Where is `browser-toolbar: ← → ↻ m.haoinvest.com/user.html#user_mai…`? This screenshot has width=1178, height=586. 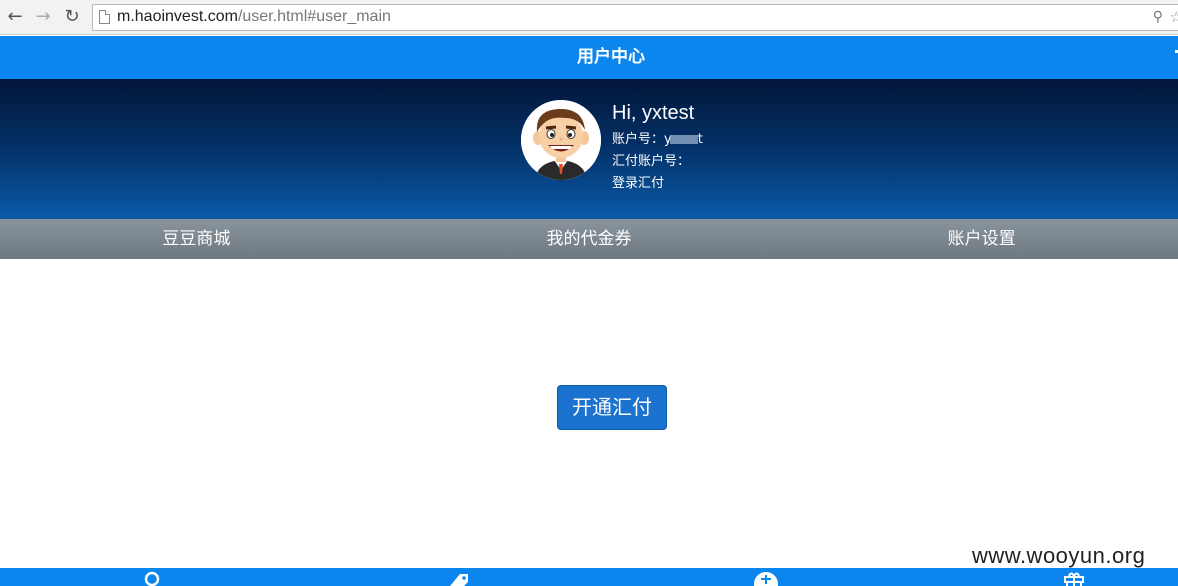 browser-toolbar: ← → ↻ m.haoinvest.com/user.html#user_mai… is located at coordinates (589, 17).